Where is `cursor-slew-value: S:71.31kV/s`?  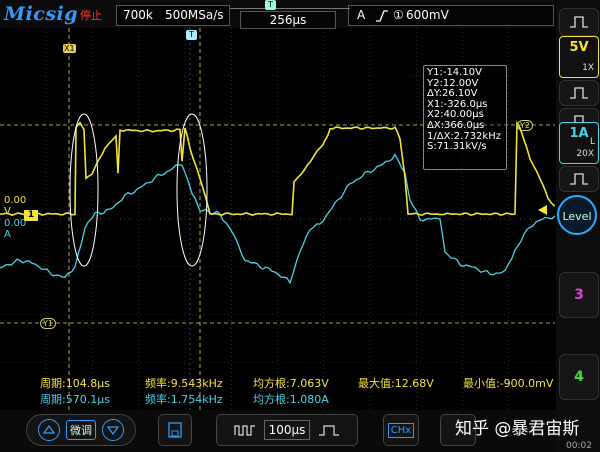
cursor-slew-value: S:71.31kV/s is located at coordinates (457, 147).